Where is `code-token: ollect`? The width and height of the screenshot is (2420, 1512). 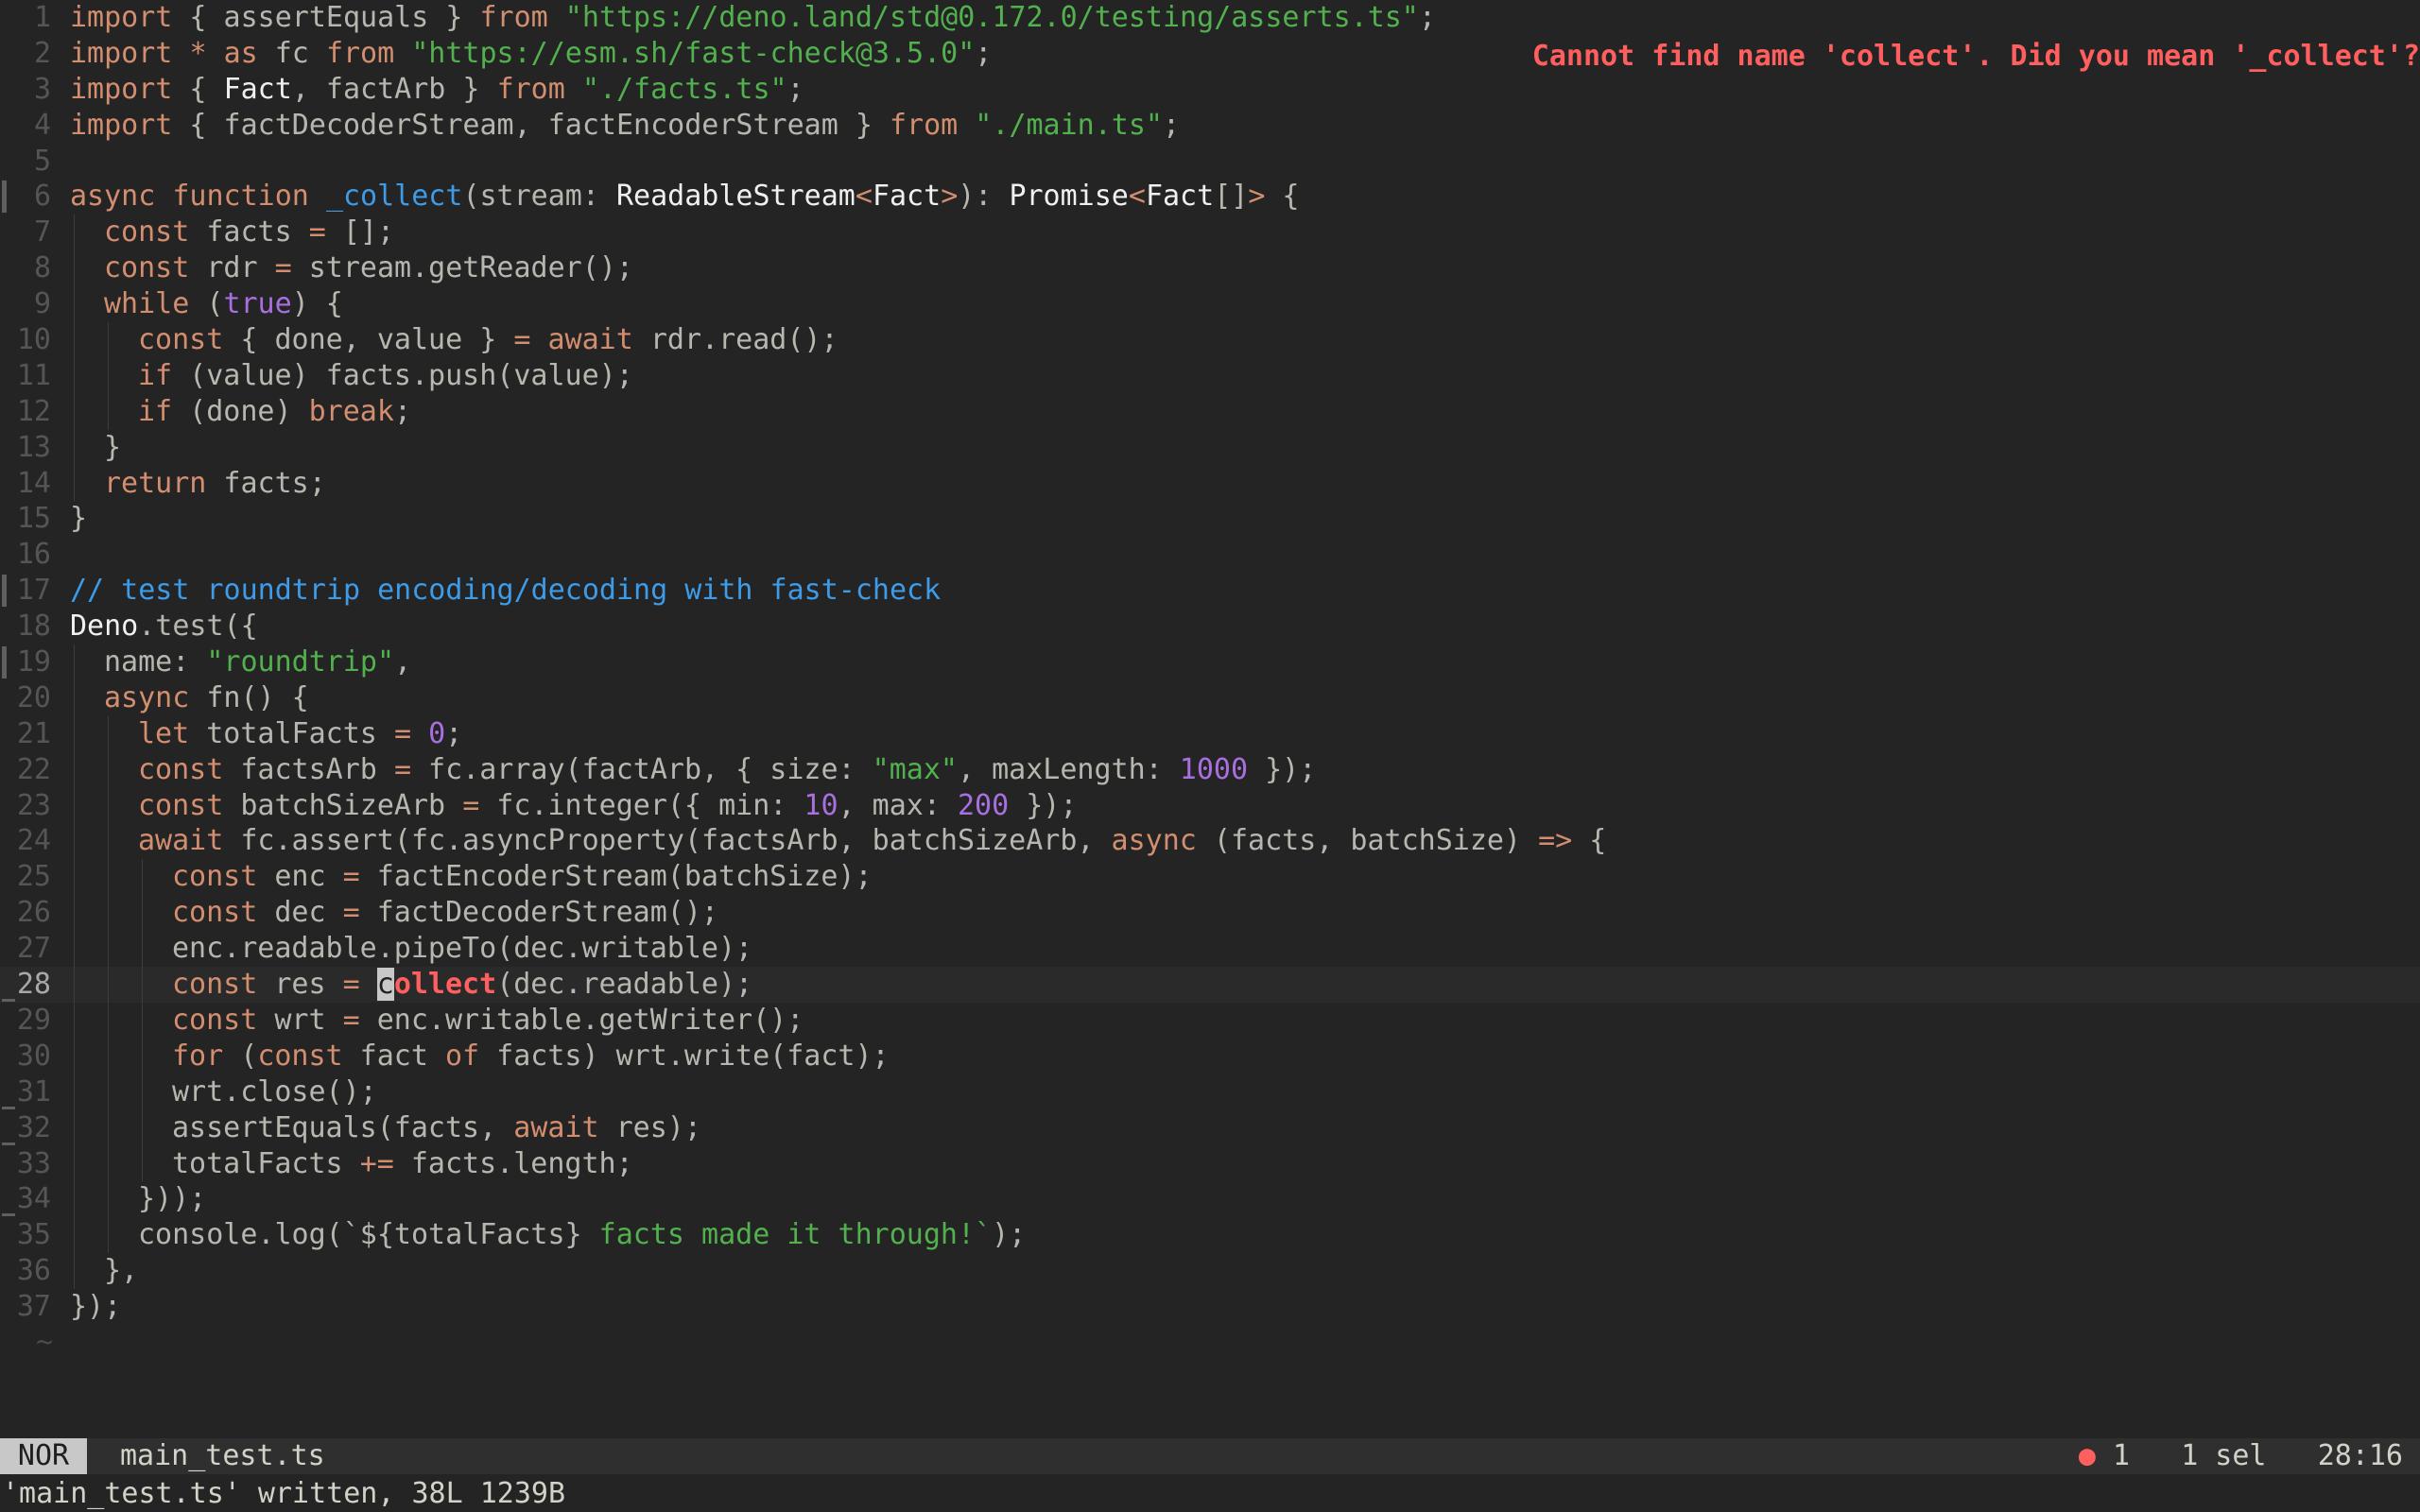
code-token: ollect is located at coordinates (445, 985).